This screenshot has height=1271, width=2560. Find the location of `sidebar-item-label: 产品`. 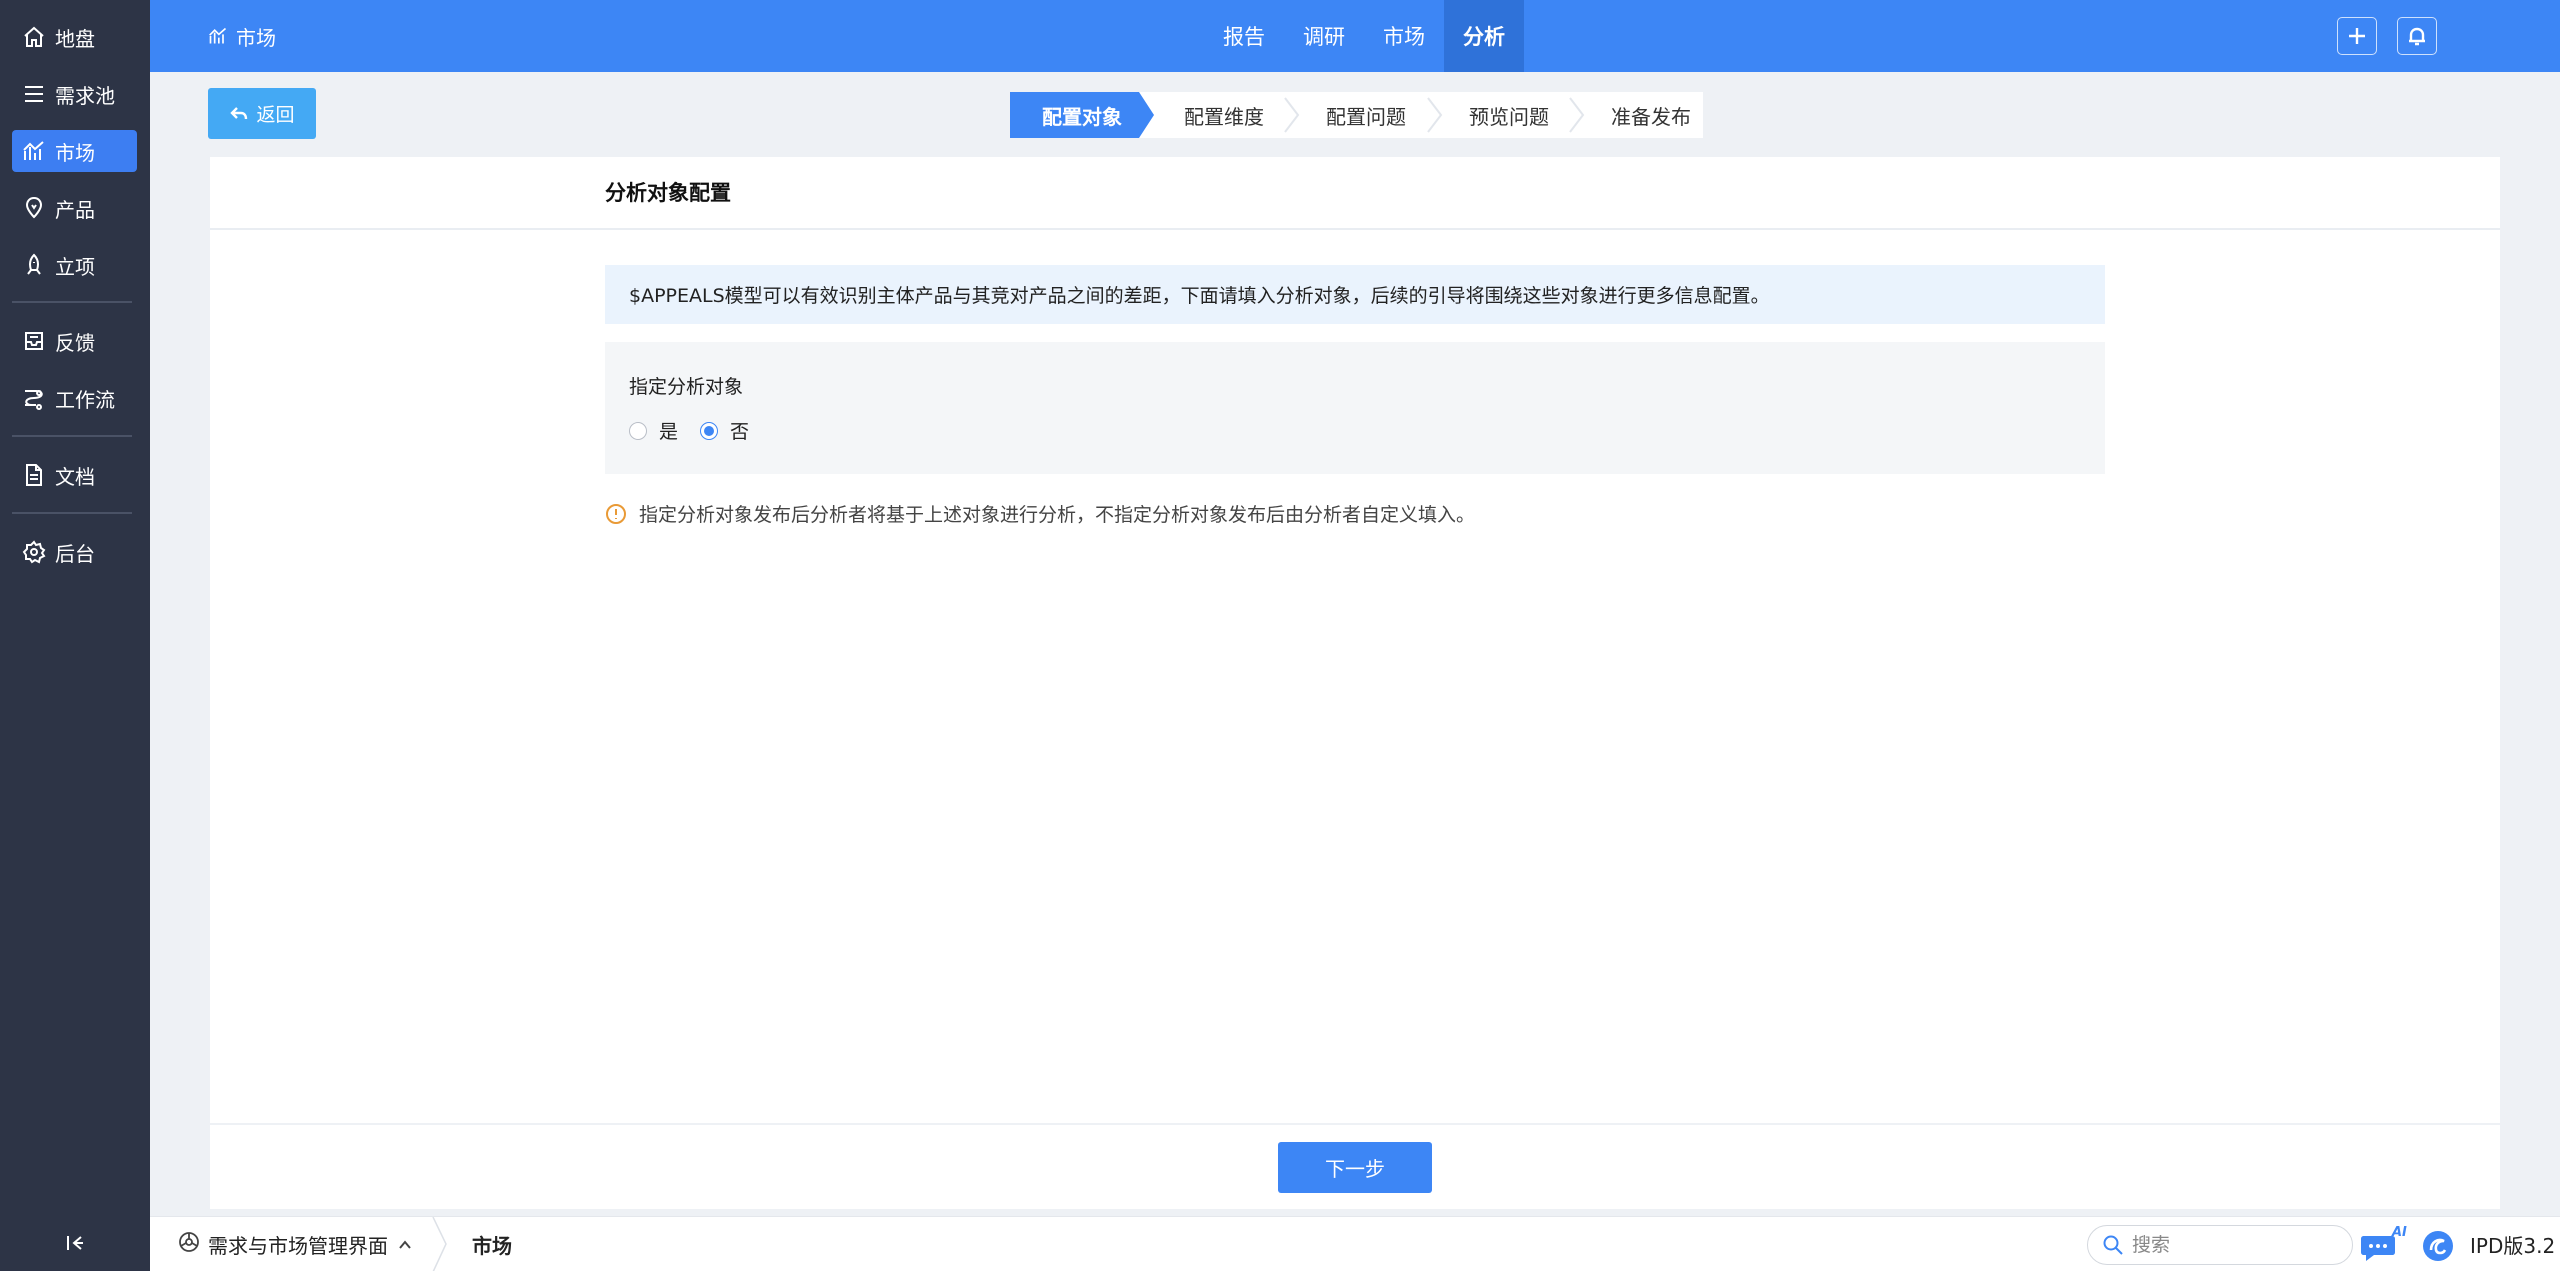

sidebar-item-label: 产品 is located at coordinates (75, 209).